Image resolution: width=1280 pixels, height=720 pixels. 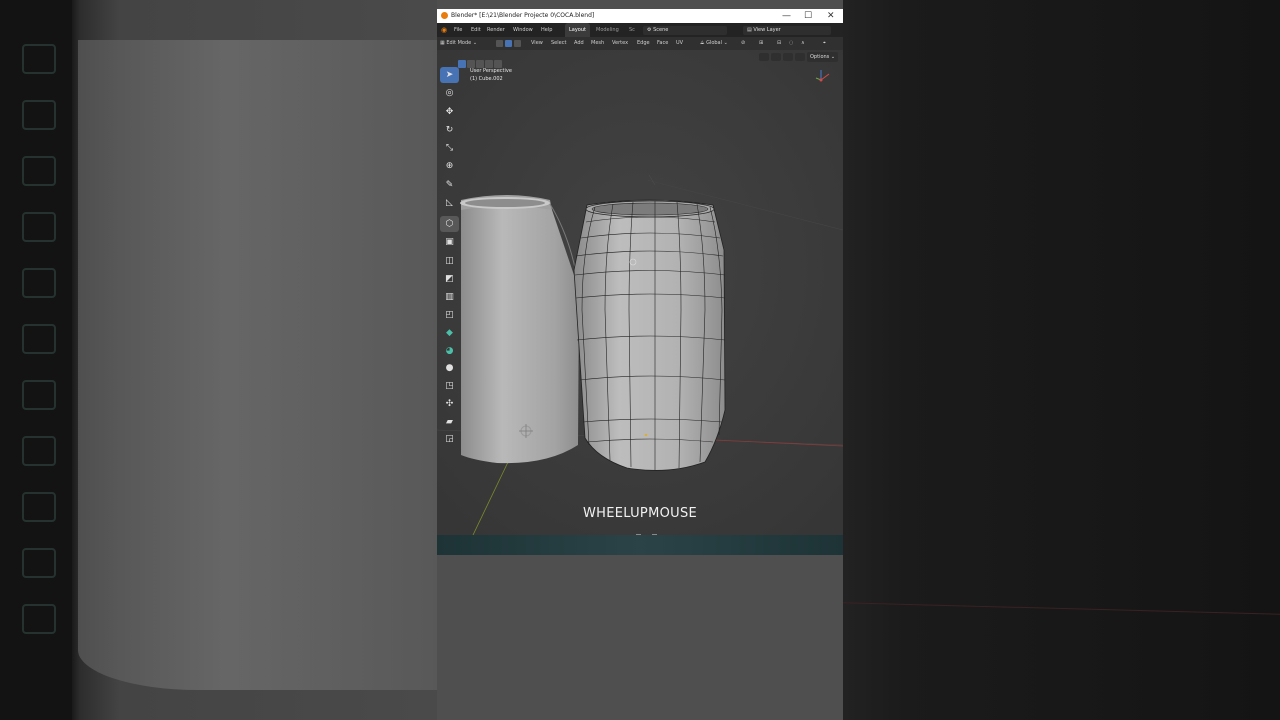 What do you see at coordinates (743, 43) in the screenshot?
I see `pivot-icon: ⊘` at bounding box center [743, 43].